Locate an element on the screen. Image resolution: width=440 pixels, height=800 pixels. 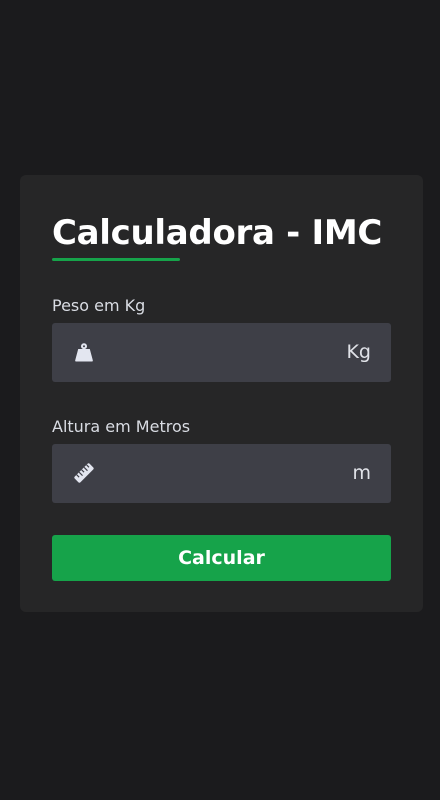
weight-label: Peso em Kg is located at coordinates (99, 305).